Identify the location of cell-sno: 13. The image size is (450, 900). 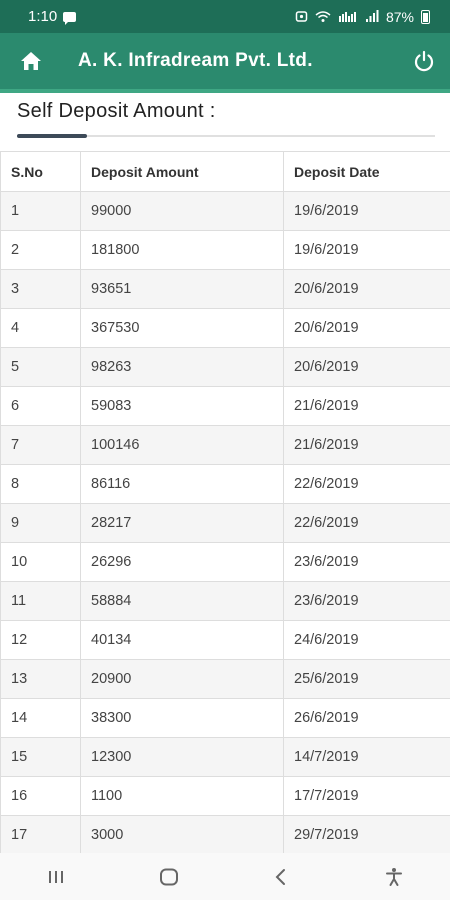
(40, 679).